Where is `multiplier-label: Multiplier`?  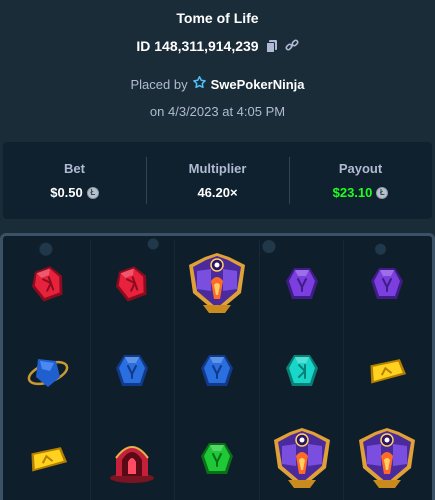 multiplier-label: Multiplier is located at coordinates (217, 168).